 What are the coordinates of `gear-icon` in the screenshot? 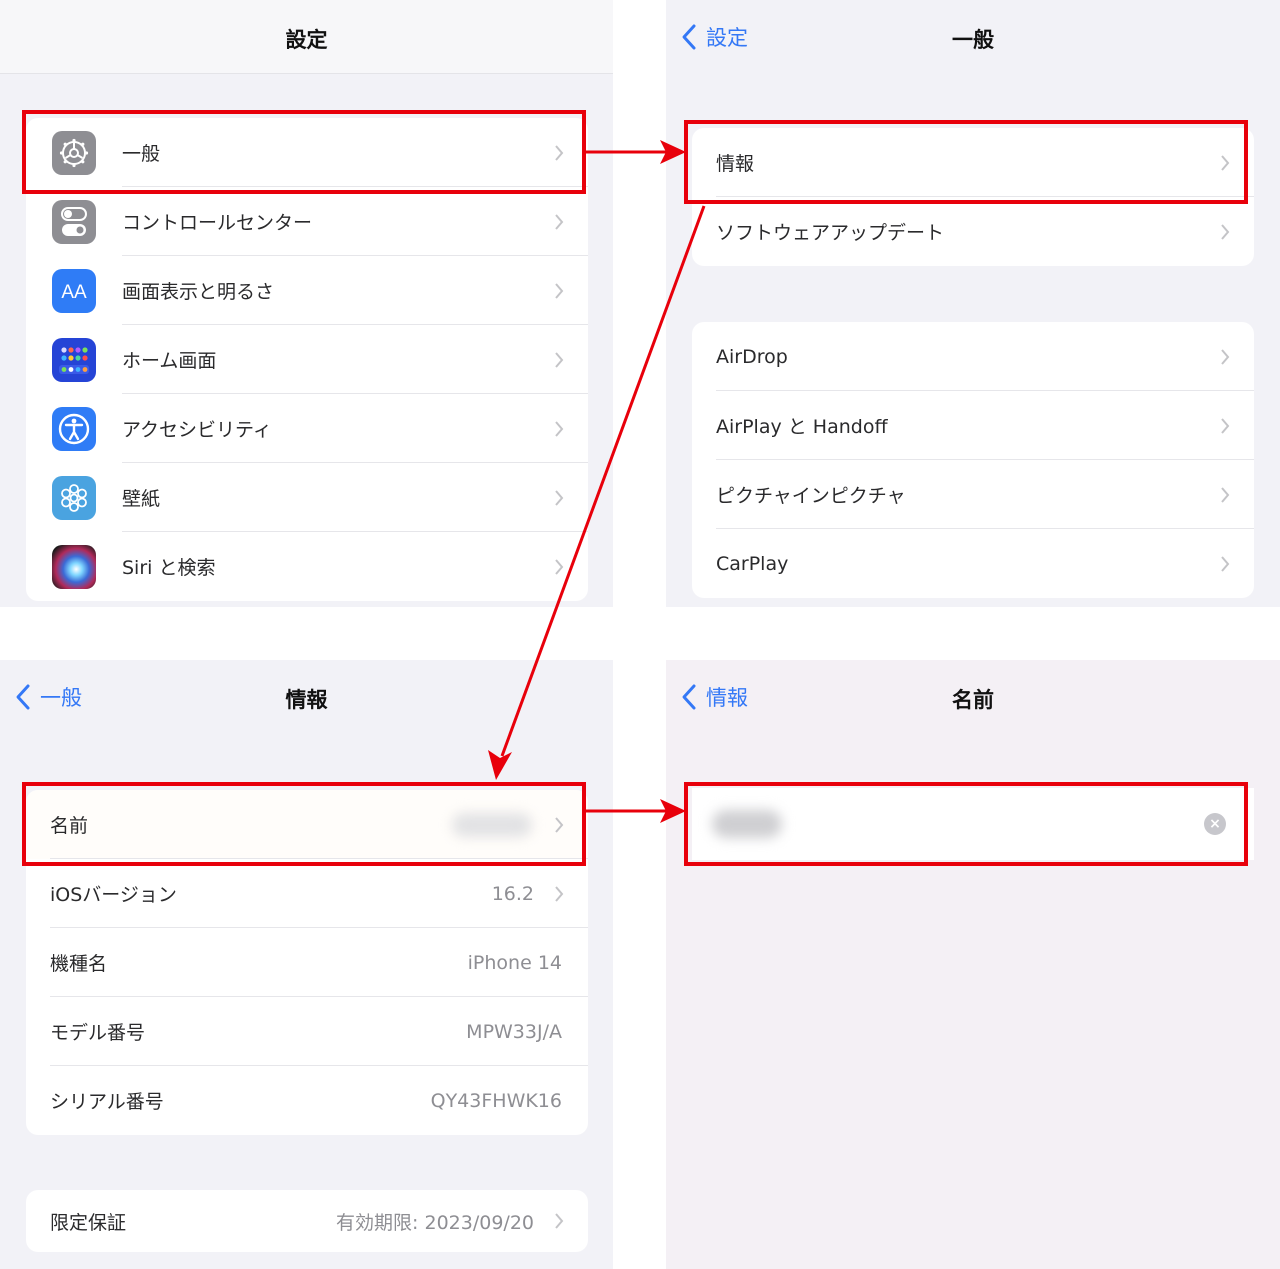 It's located at (74, 152).